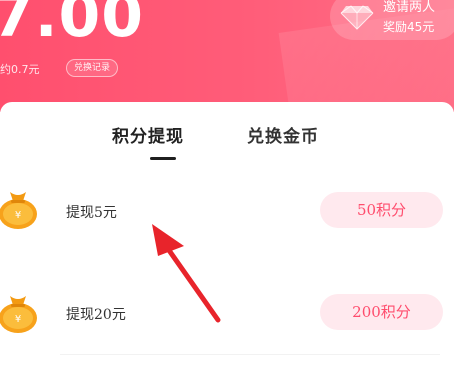 The image size is (454, 368). What do you see at coordinates (92, 68) in the screenshot?
I see `exchange-record-link: 兑换记录` at bounding box center [92, 68].